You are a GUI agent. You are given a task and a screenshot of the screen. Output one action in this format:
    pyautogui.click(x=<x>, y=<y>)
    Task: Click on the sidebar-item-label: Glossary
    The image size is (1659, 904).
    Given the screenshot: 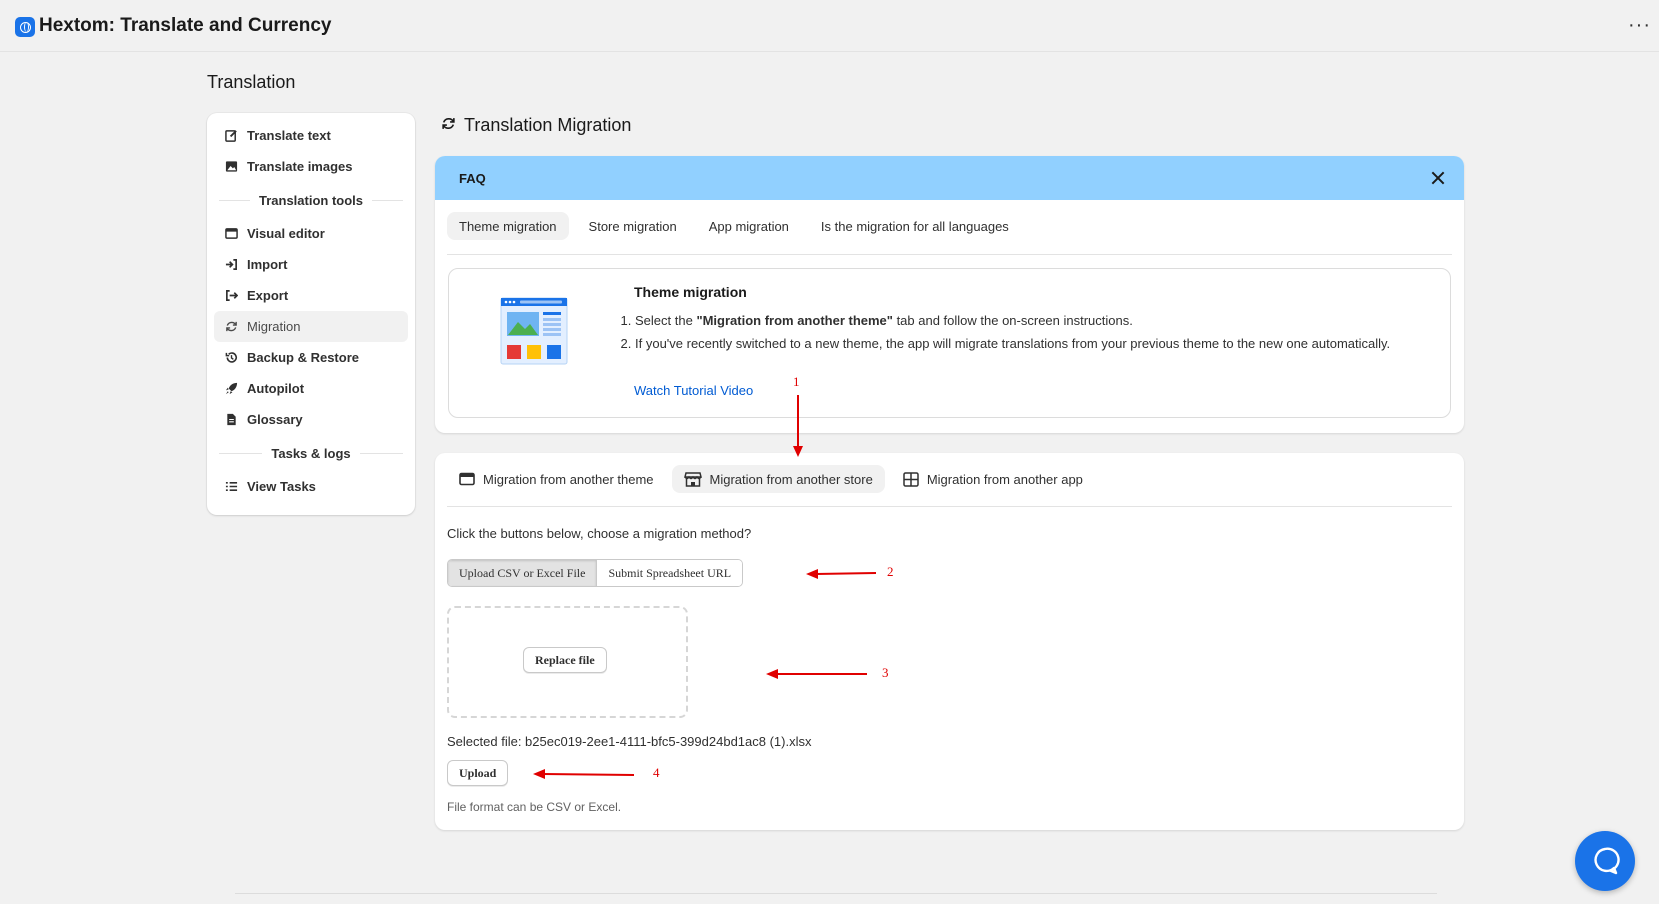 What is the action you would take?
    pyautogui.click(x=275, y=419)
    